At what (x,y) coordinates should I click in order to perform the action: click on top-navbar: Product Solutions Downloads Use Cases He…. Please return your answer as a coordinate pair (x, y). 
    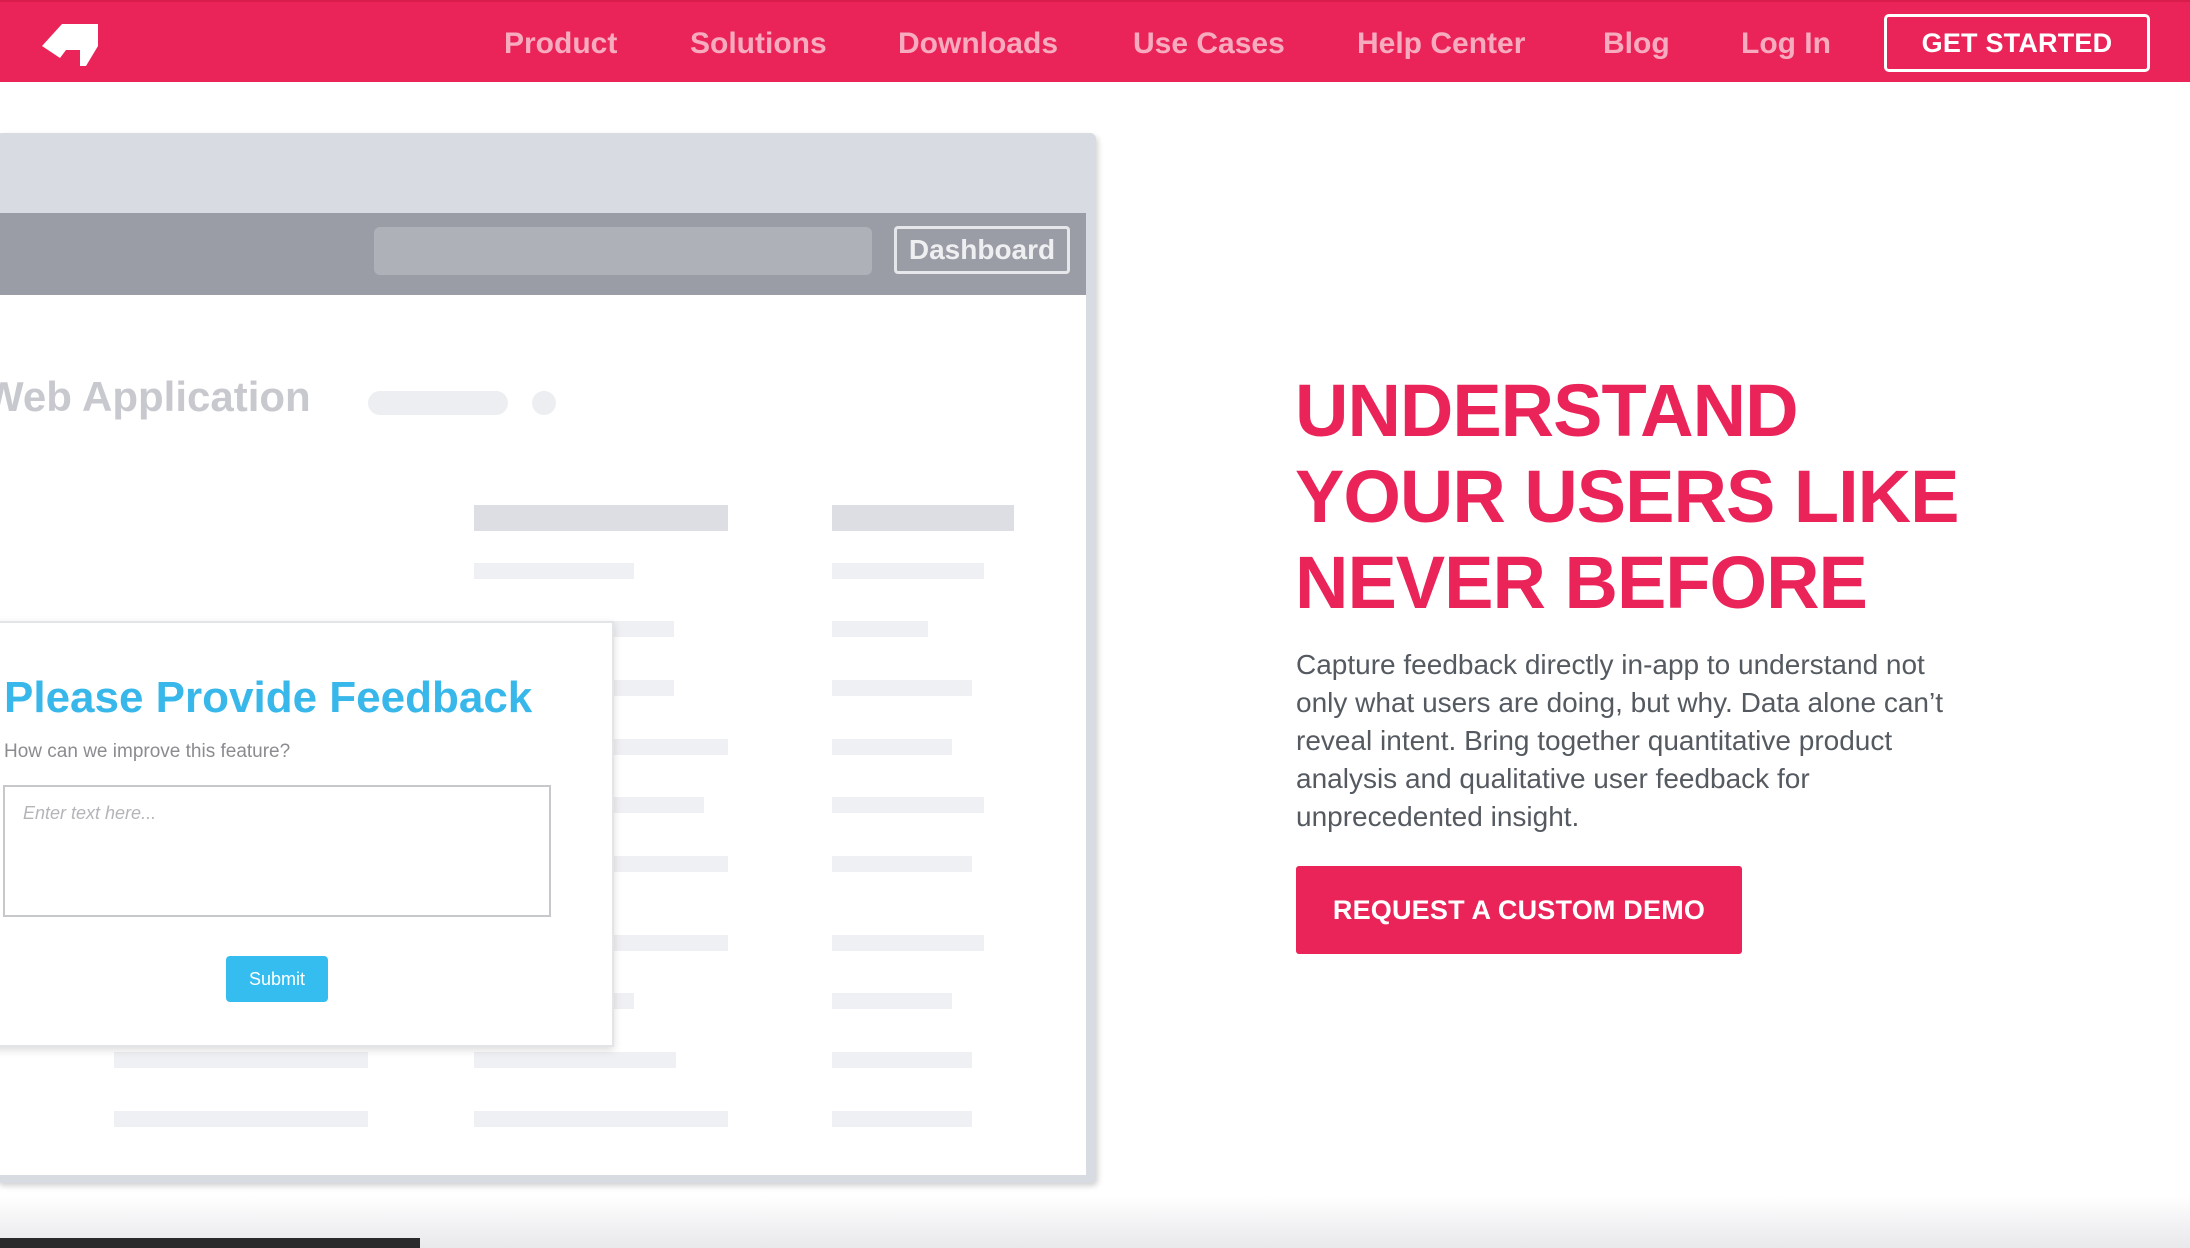
    Looking at the image, I should click on (1095, 41).